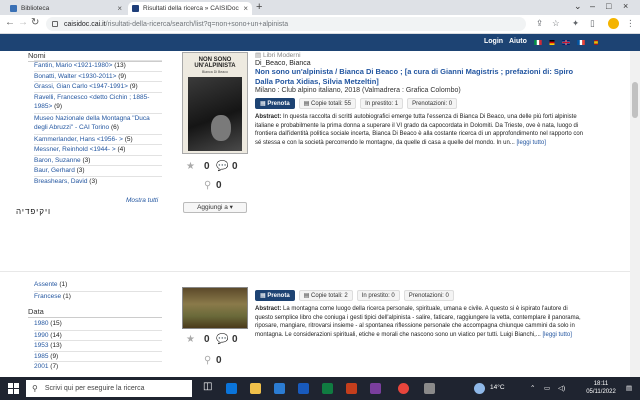  Describe the element at coordinates (98, 285) in the screenshot. I see `facet-item: Assente (1)` at that location.